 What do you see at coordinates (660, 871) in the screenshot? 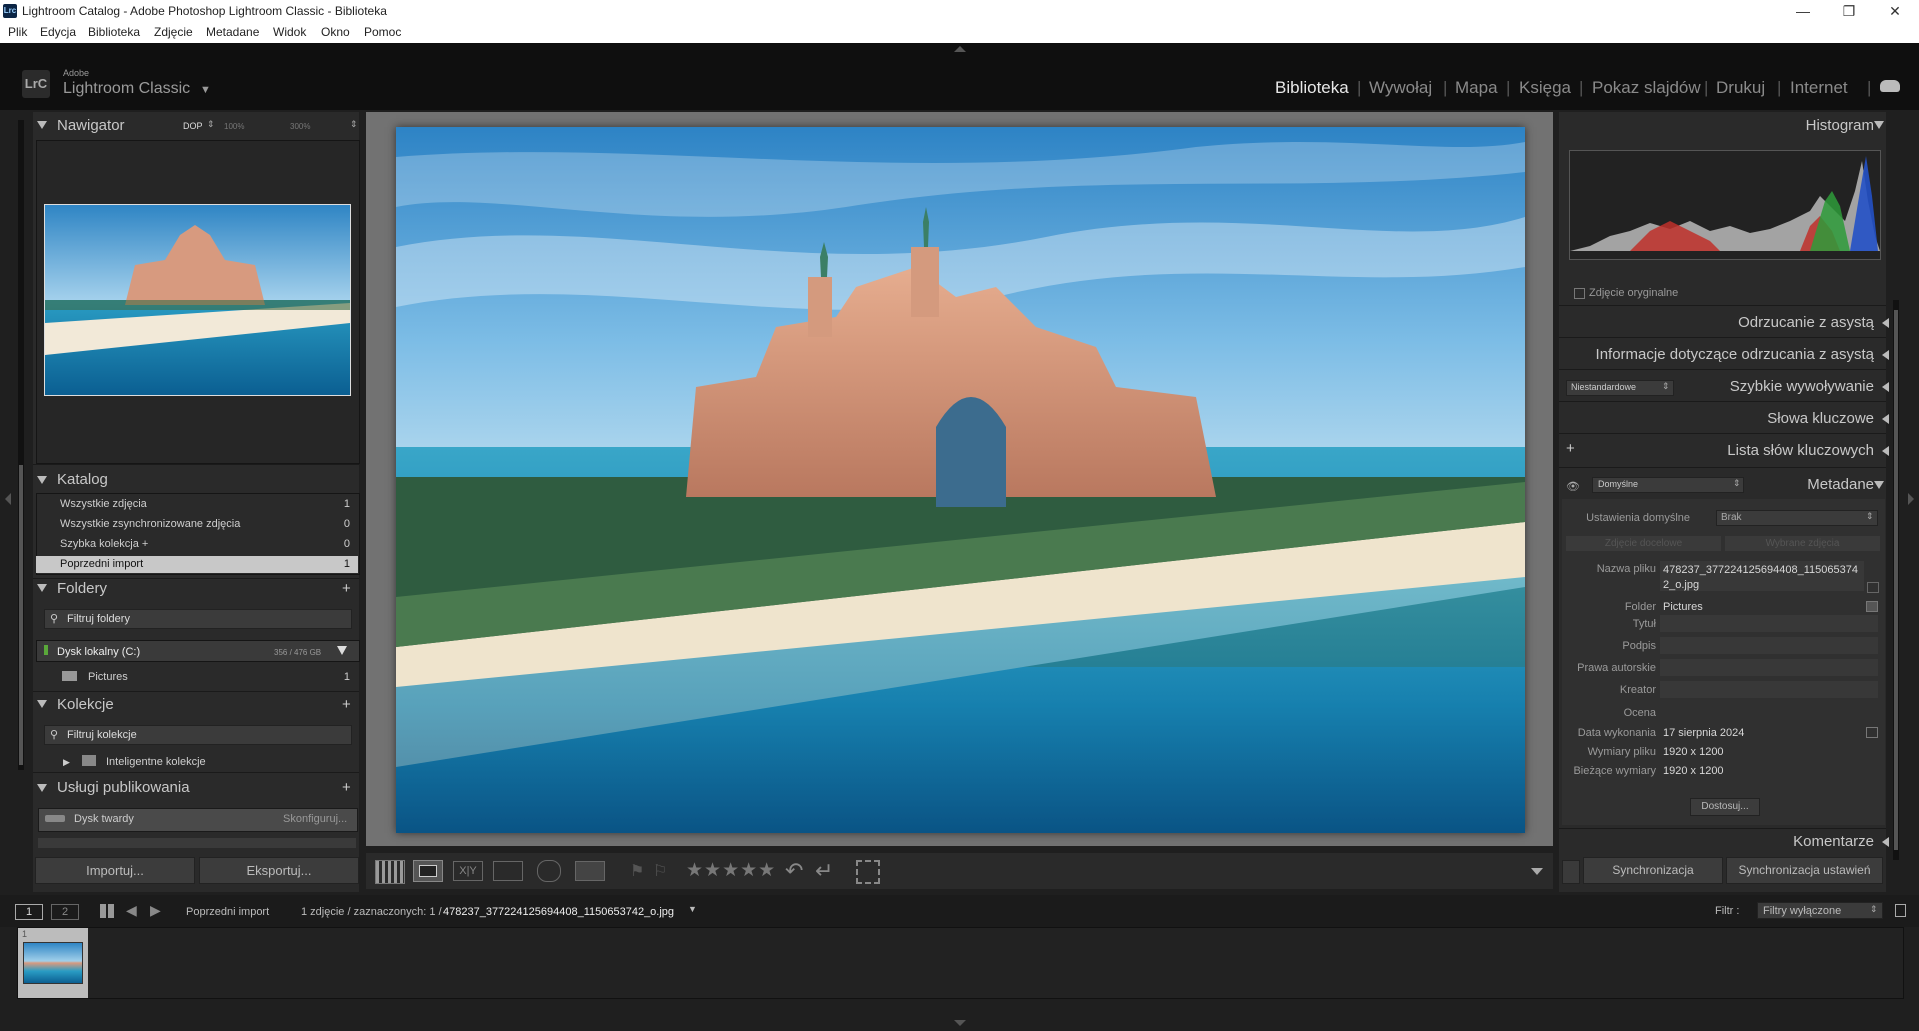
I see `flag-reject-icon: ⚐` at bounding box center [660, 871].